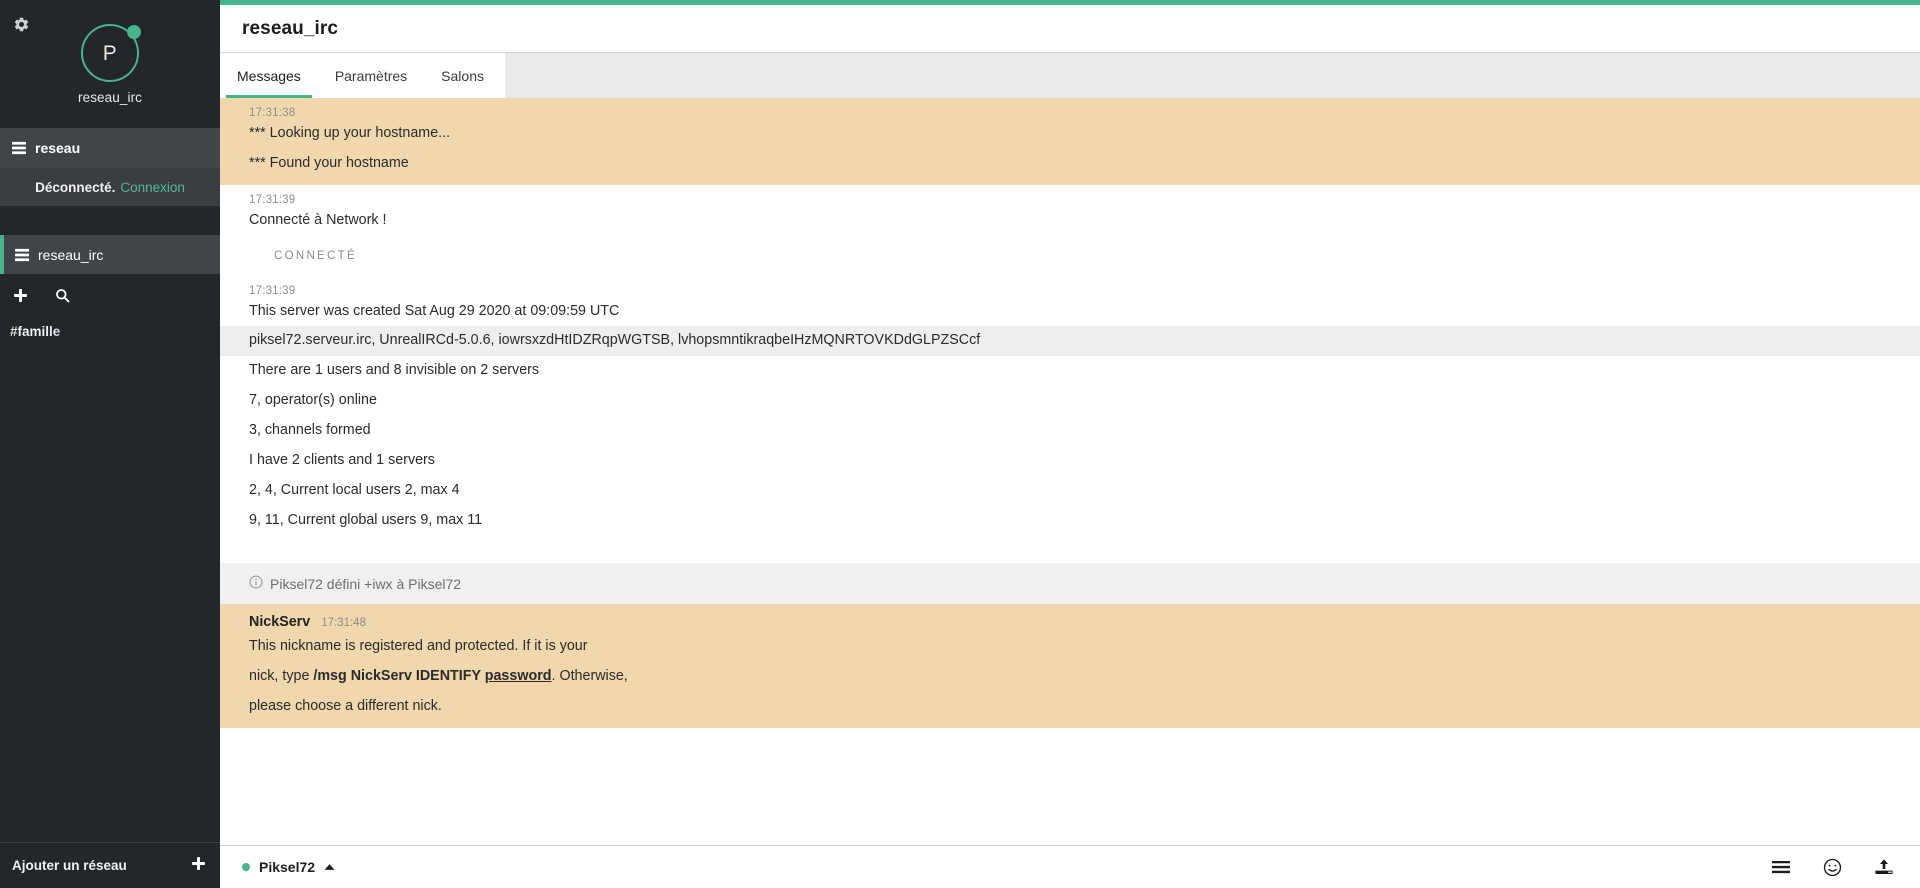 The width and height of the screenshot is (1920, 888). I want to click on menu-icon, so click(1781, 867).